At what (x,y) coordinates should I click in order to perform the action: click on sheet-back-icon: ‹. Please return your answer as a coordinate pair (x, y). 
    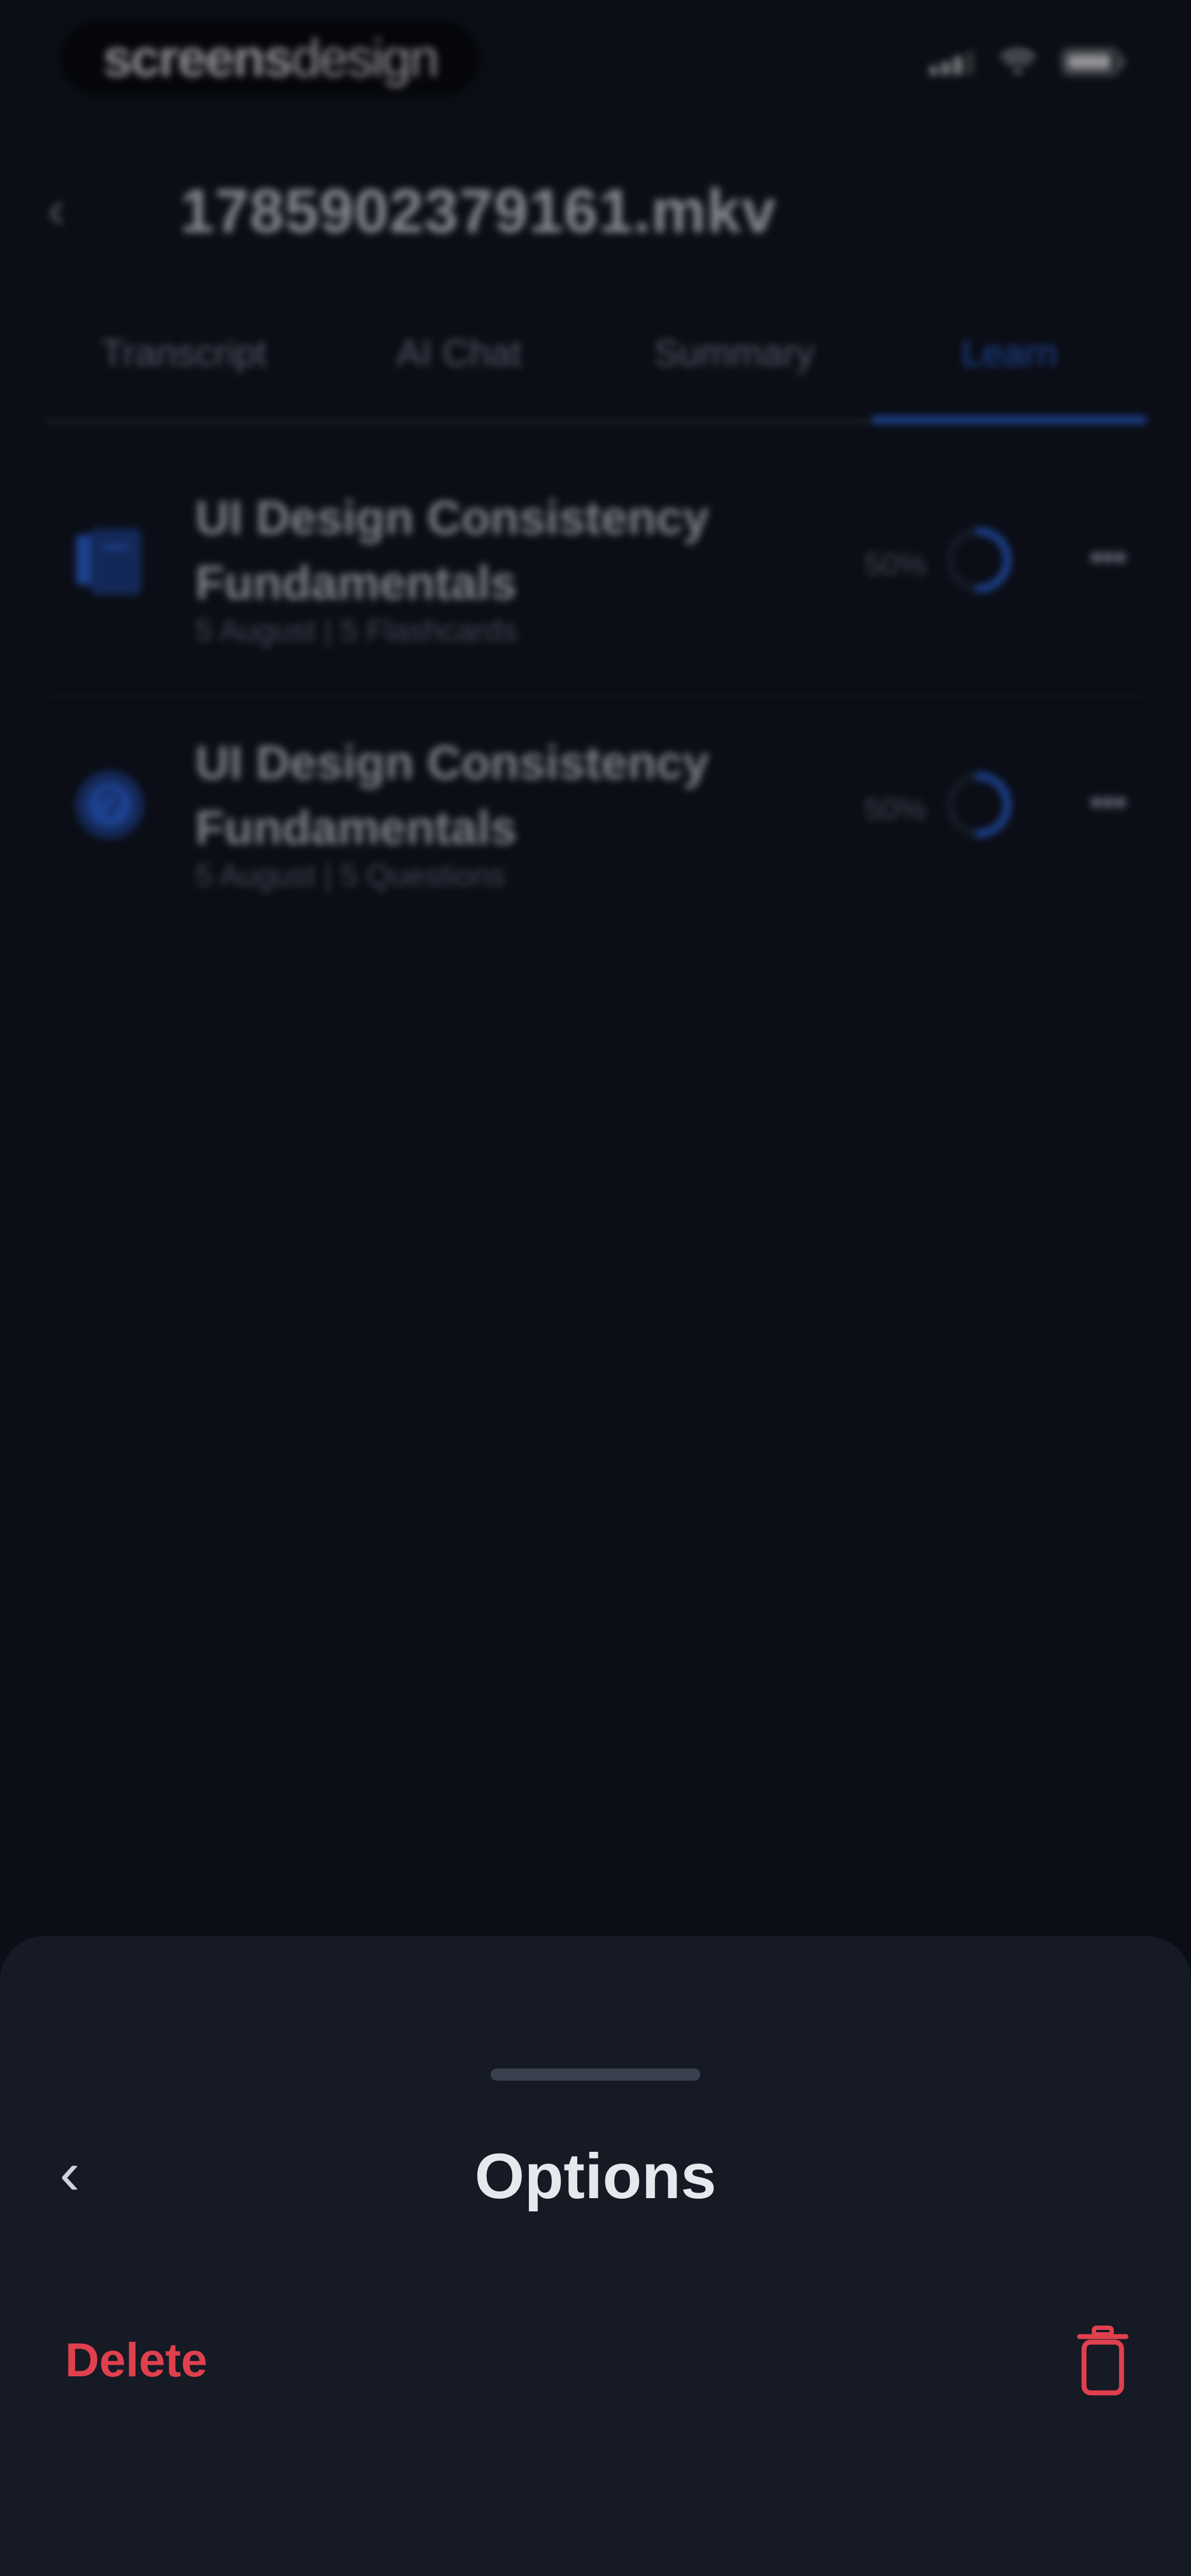
    Looking at the image, I should click on (82, 2173).